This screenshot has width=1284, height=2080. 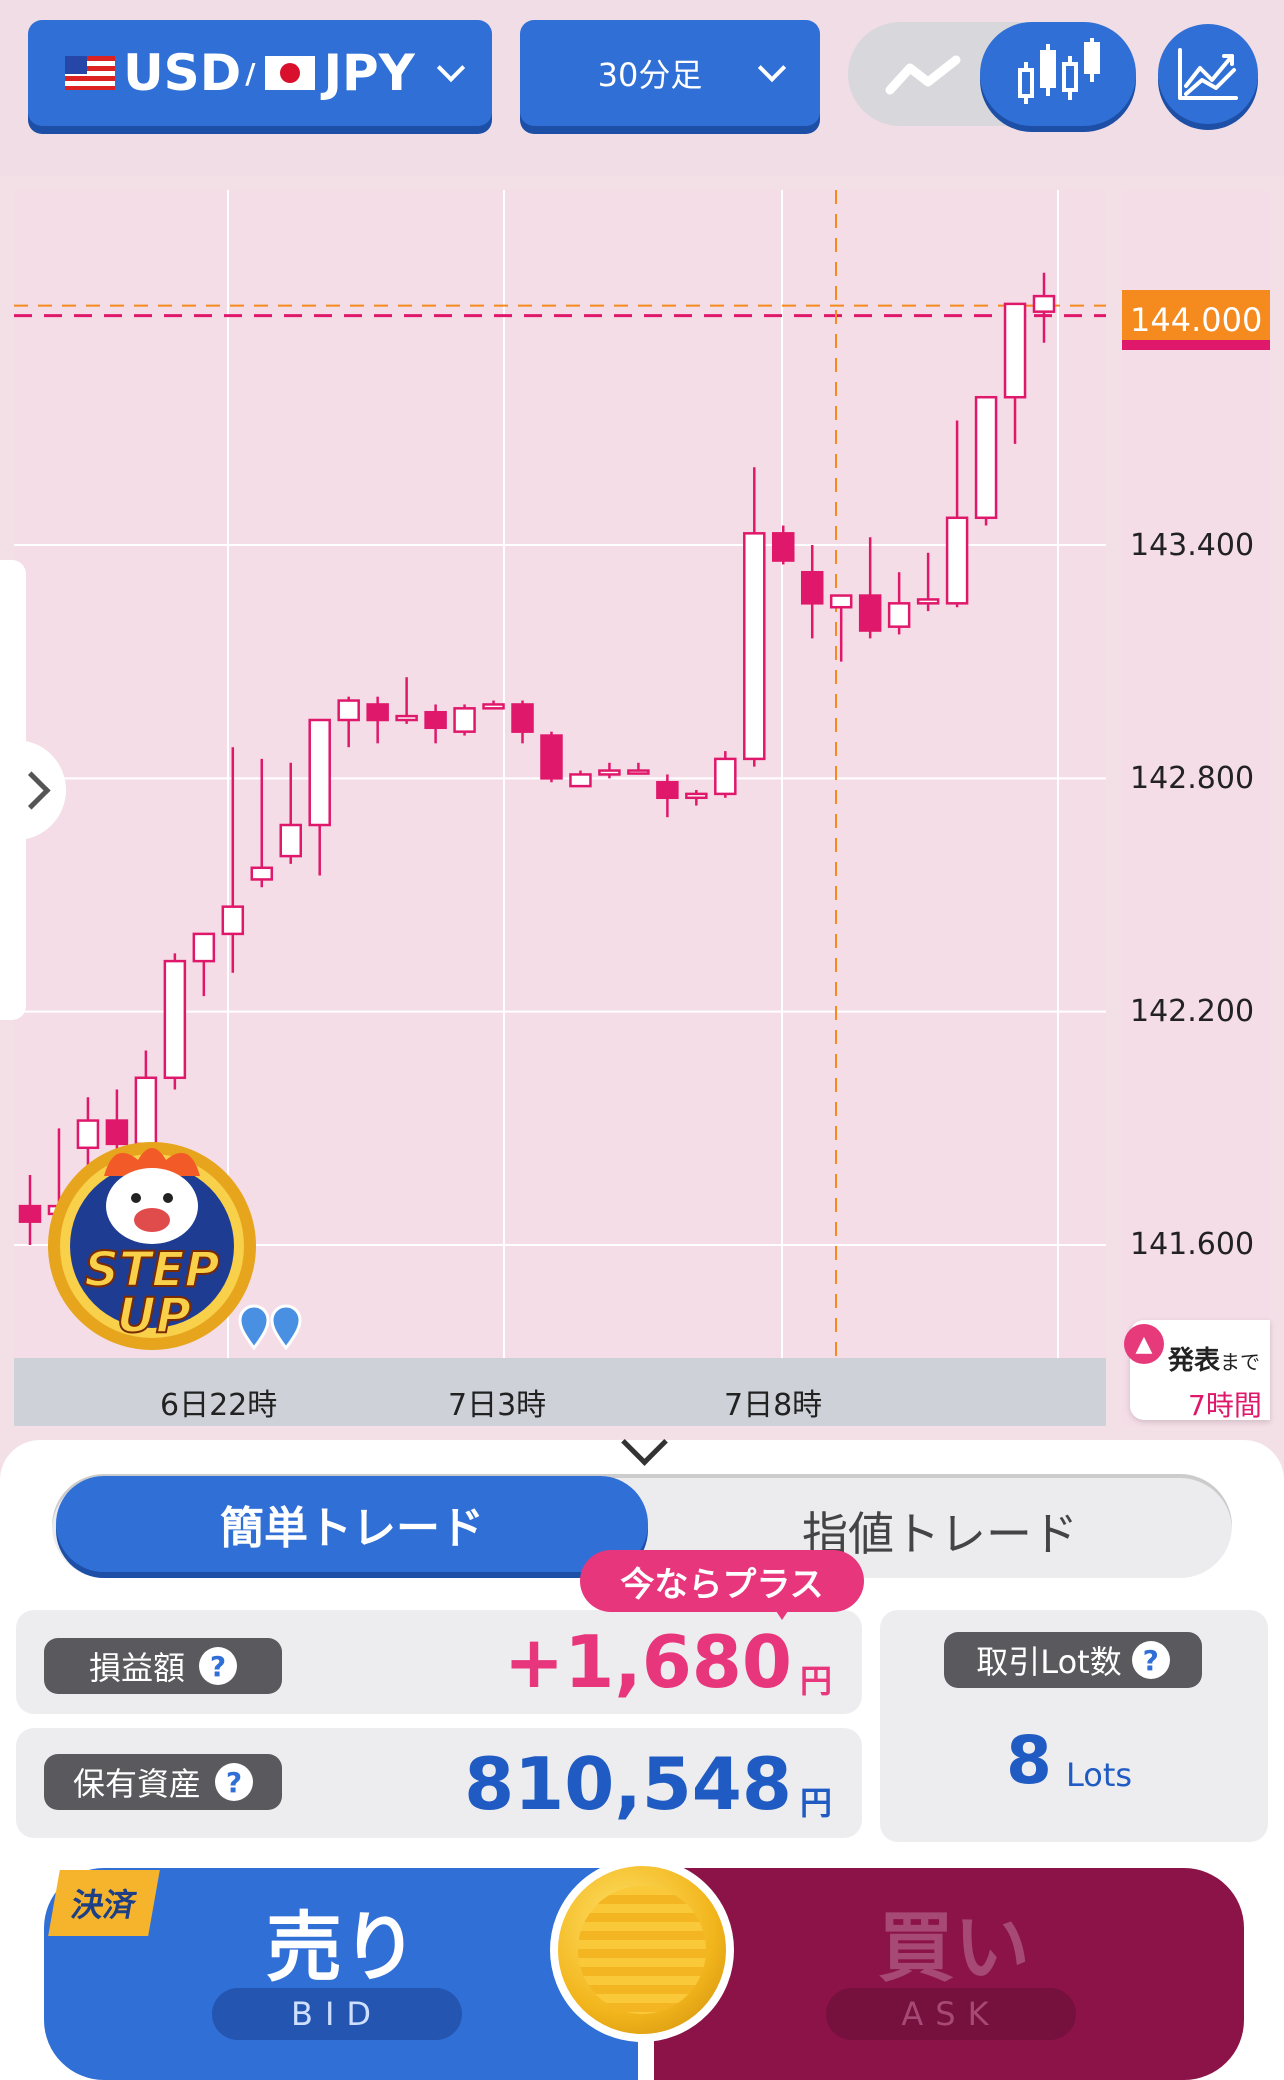 What do you see at coordinates (1099, 1775) in the screenshot?
I see `lots-unit: Lots` at bounding box center [1099, 1775].